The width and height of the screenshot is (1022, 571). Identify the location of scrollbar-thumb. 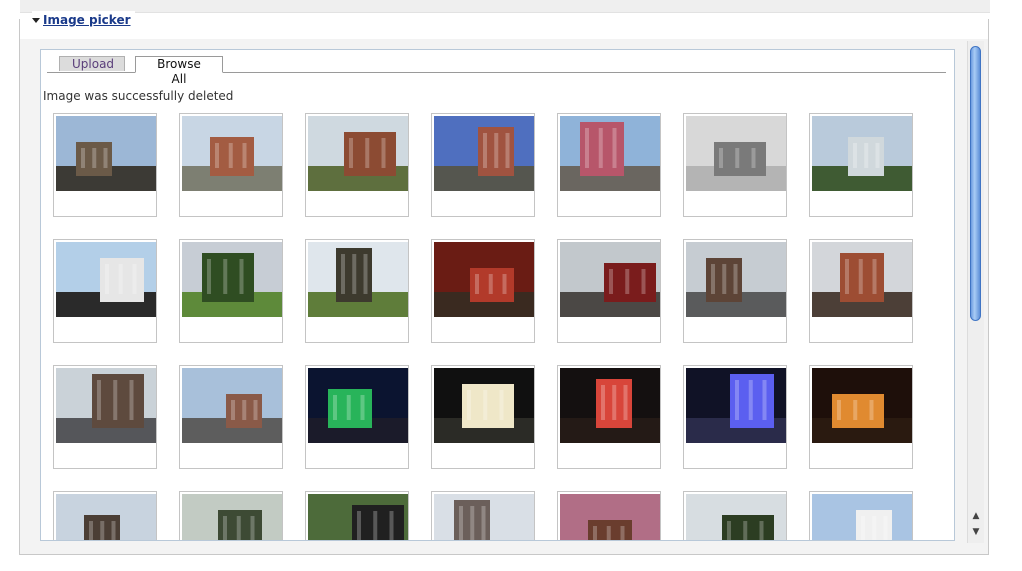
(975, 183).